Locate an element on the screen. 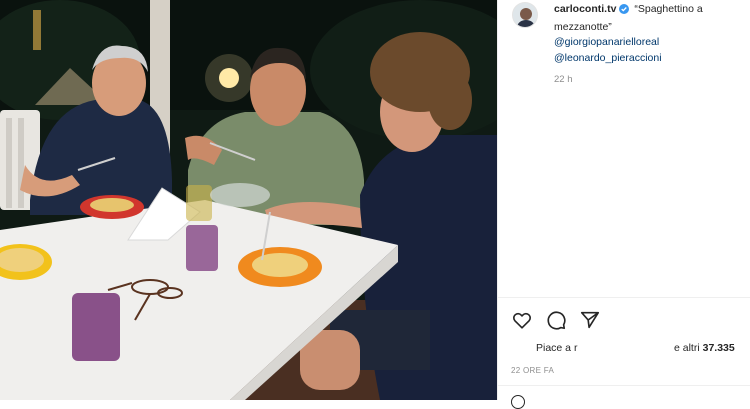  mention-link: @leonardo_pieraccioni is located at coordinates (652, 59).